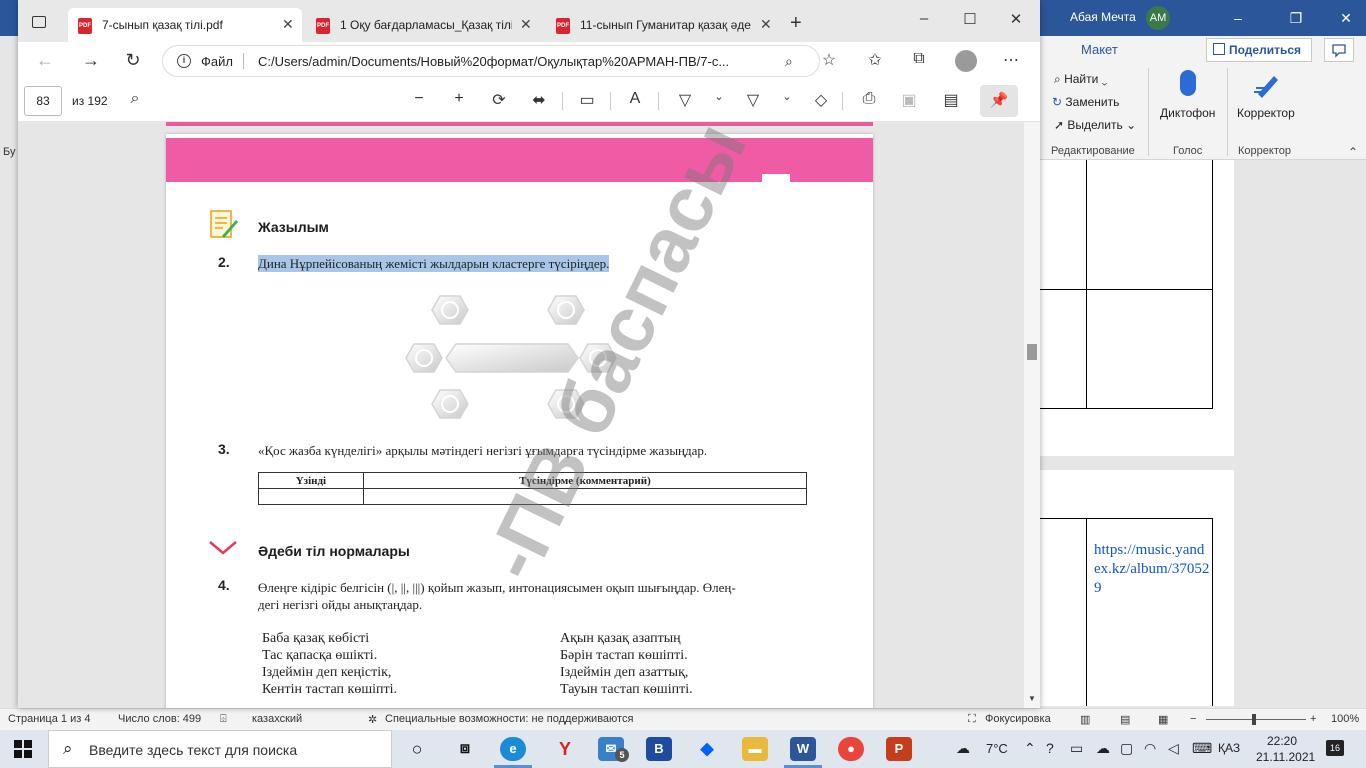 The height and width of the screenshot is (768, 1366). Describe the element at coordinates (821, 100) in the screenshot. I see `eraser-icon: ◇` at that location.